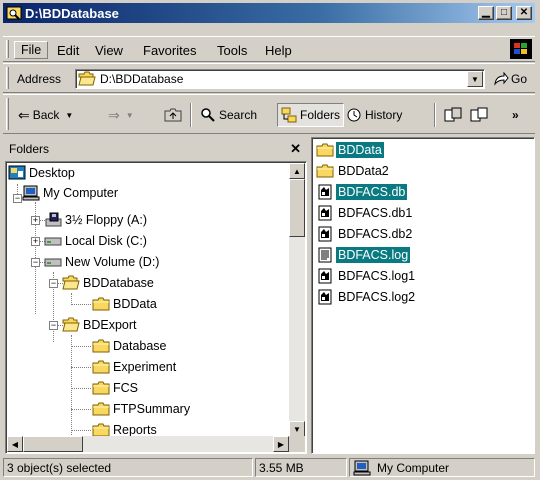 This screenshot has width=540, height=480. Describe the element at coordinates (479, 115) in the screenshot. I see `copy-to-button` at that location.